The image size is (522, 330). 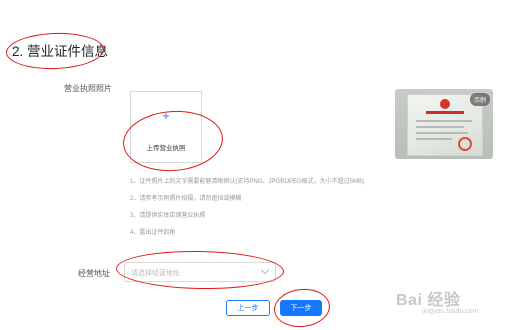 What do you see at coordinates (450, 311) in the screenshot?
I see `watermark-sub: jingyan.baidu.com` at bounding box center [450, 311].